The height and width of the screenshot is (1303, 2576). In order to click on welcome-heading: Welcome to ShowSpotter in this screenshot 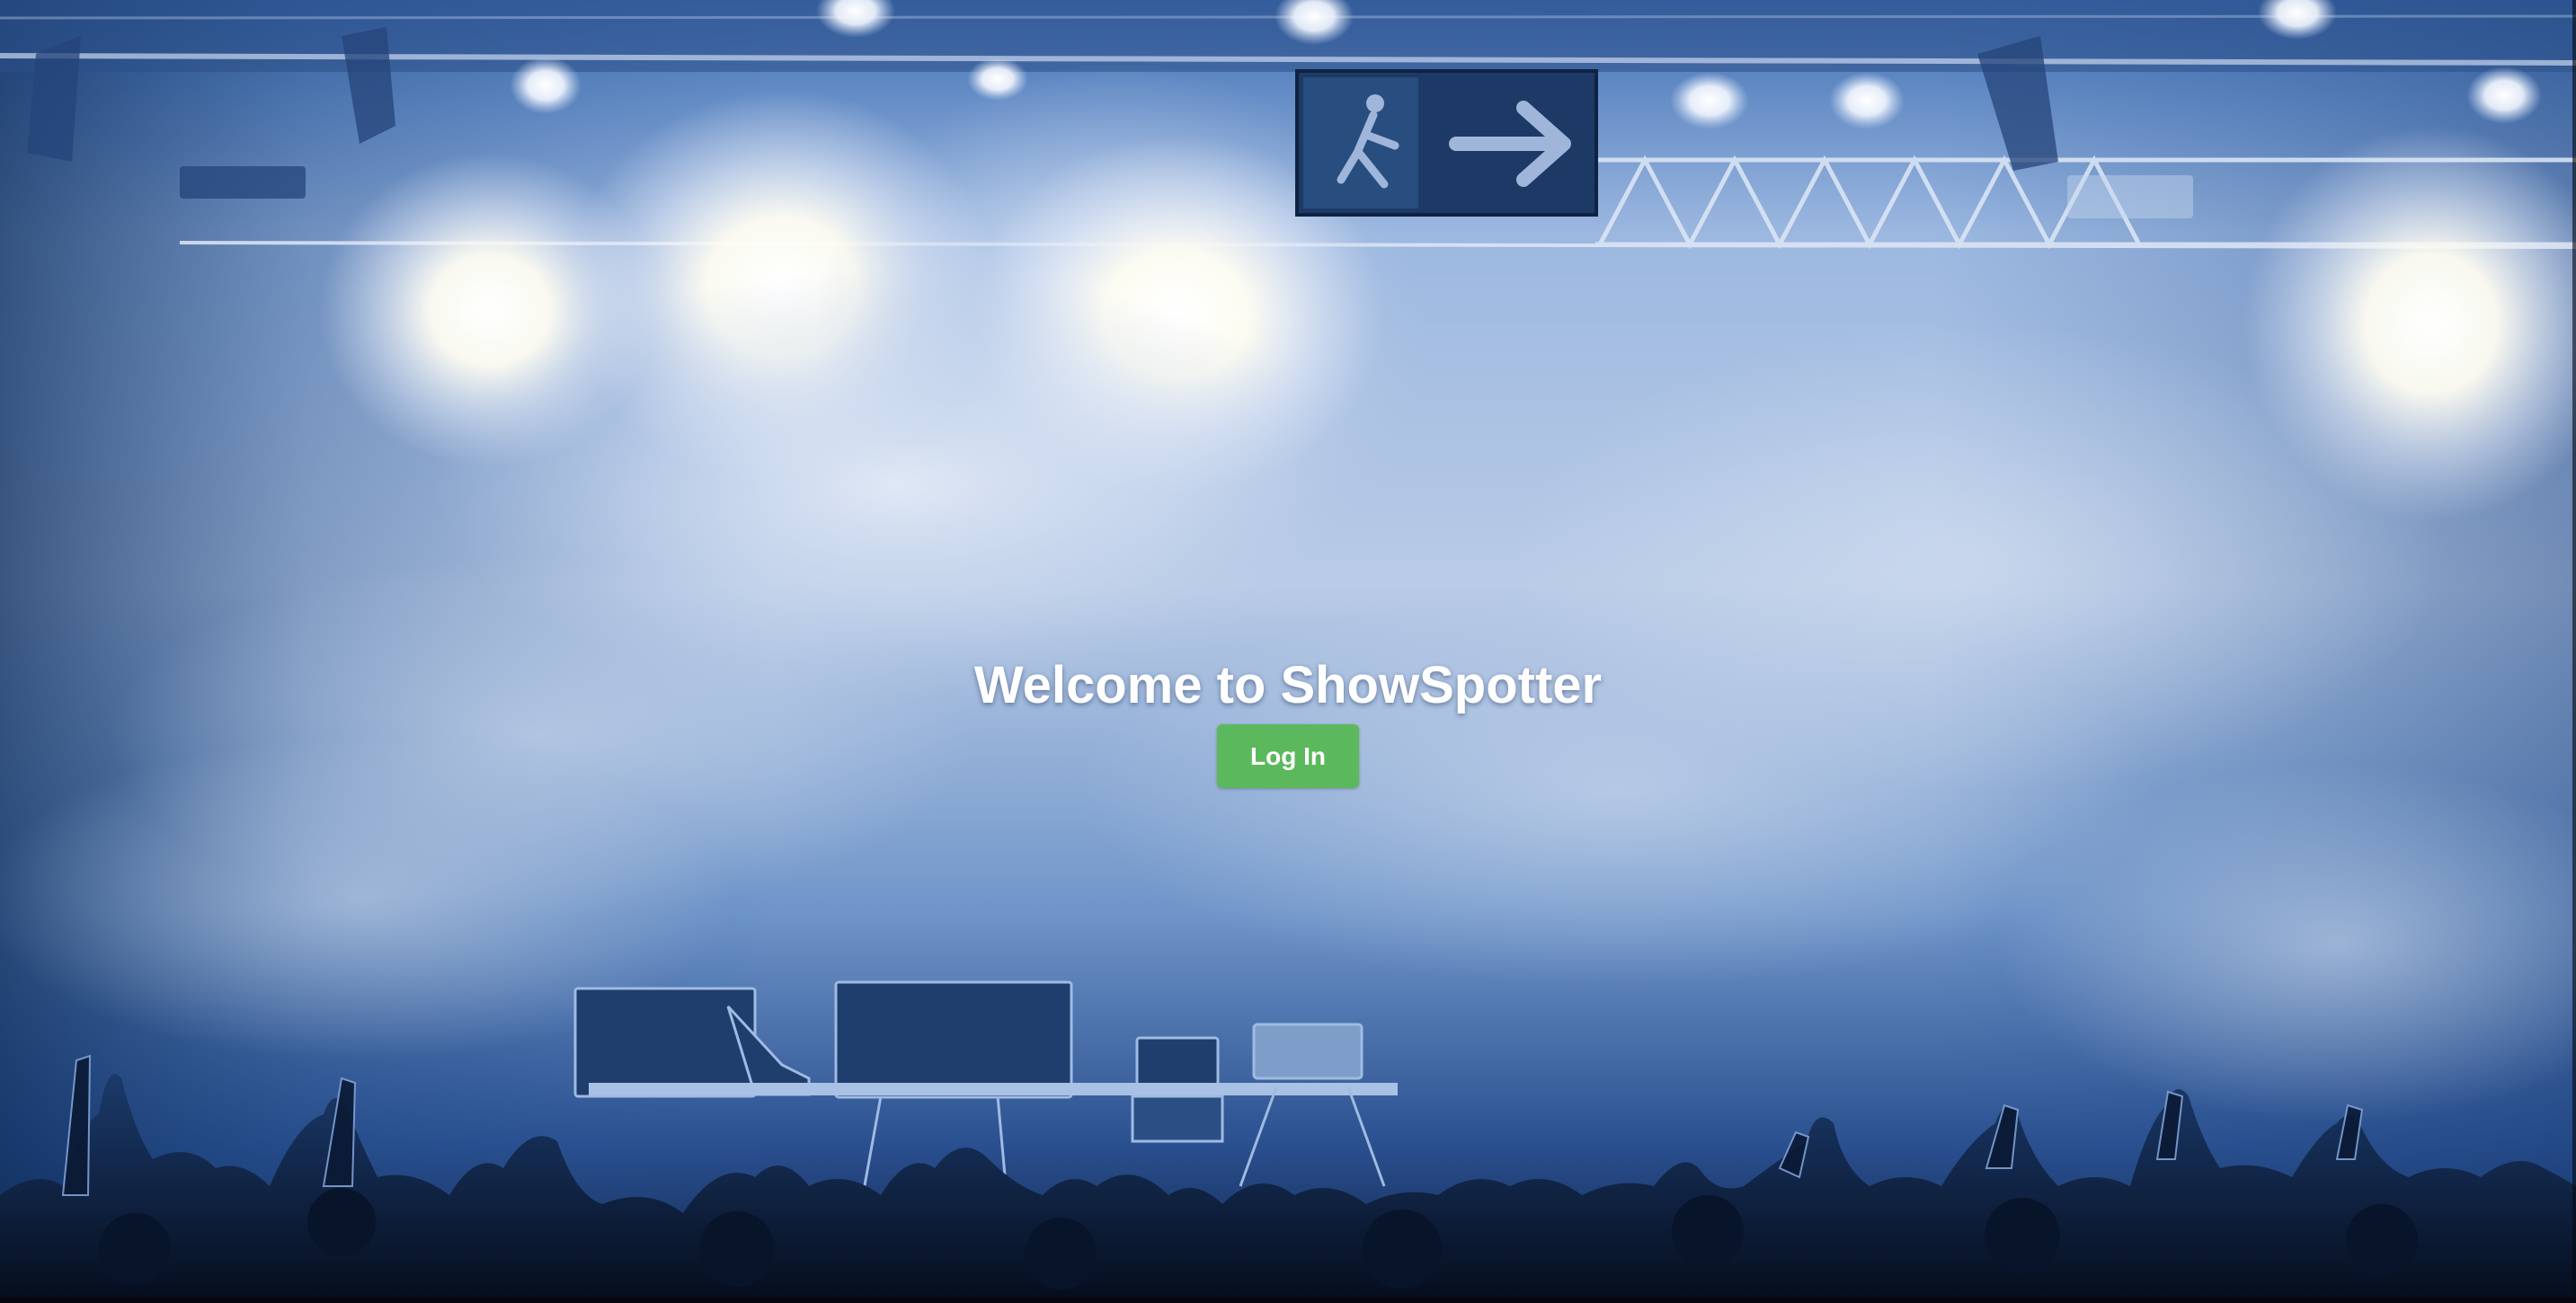, I will do `click(1288, 685)`.